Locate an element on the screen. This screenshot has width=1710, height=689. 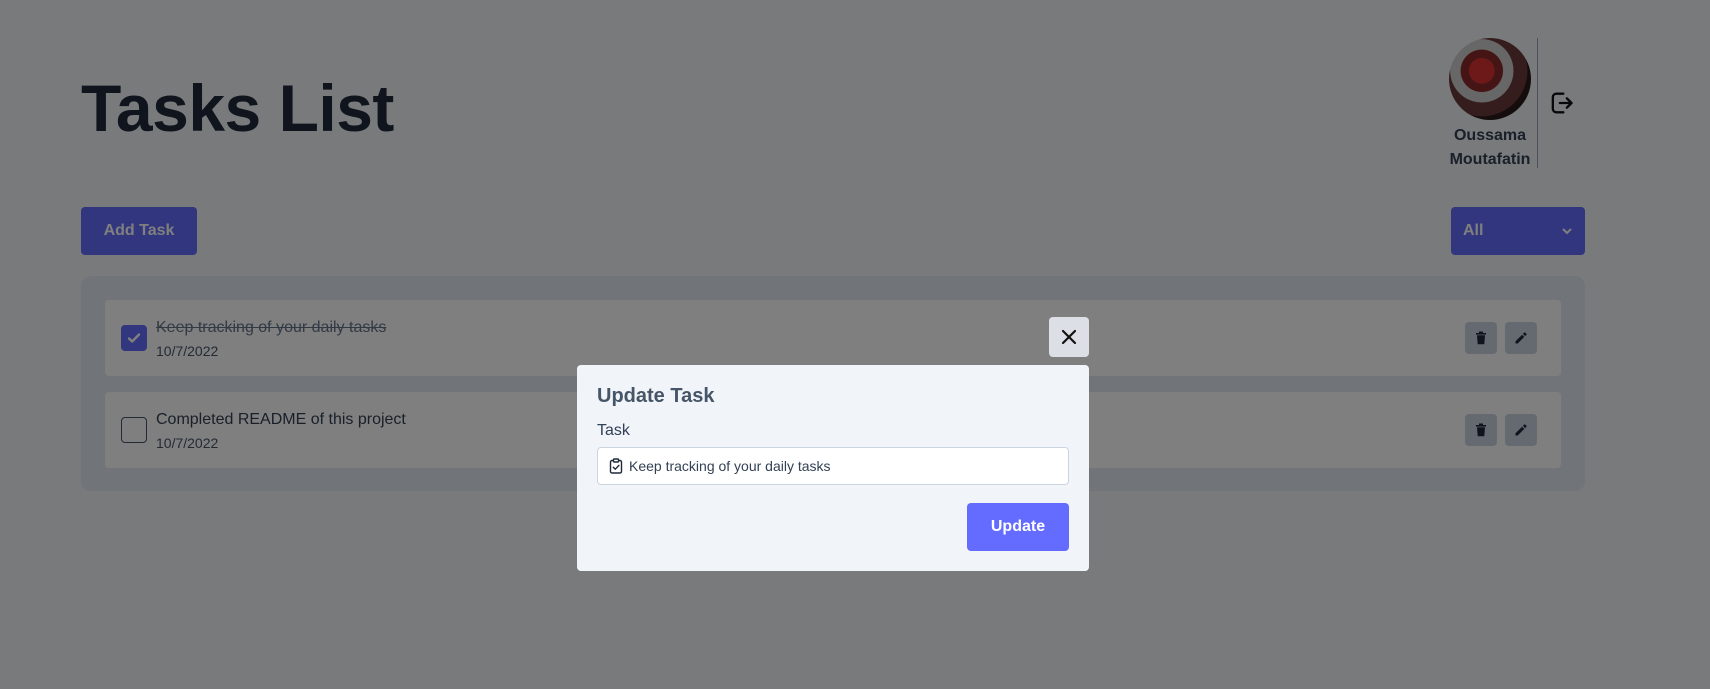
dialog-title: Update Task is located at coordinates (656, 396).